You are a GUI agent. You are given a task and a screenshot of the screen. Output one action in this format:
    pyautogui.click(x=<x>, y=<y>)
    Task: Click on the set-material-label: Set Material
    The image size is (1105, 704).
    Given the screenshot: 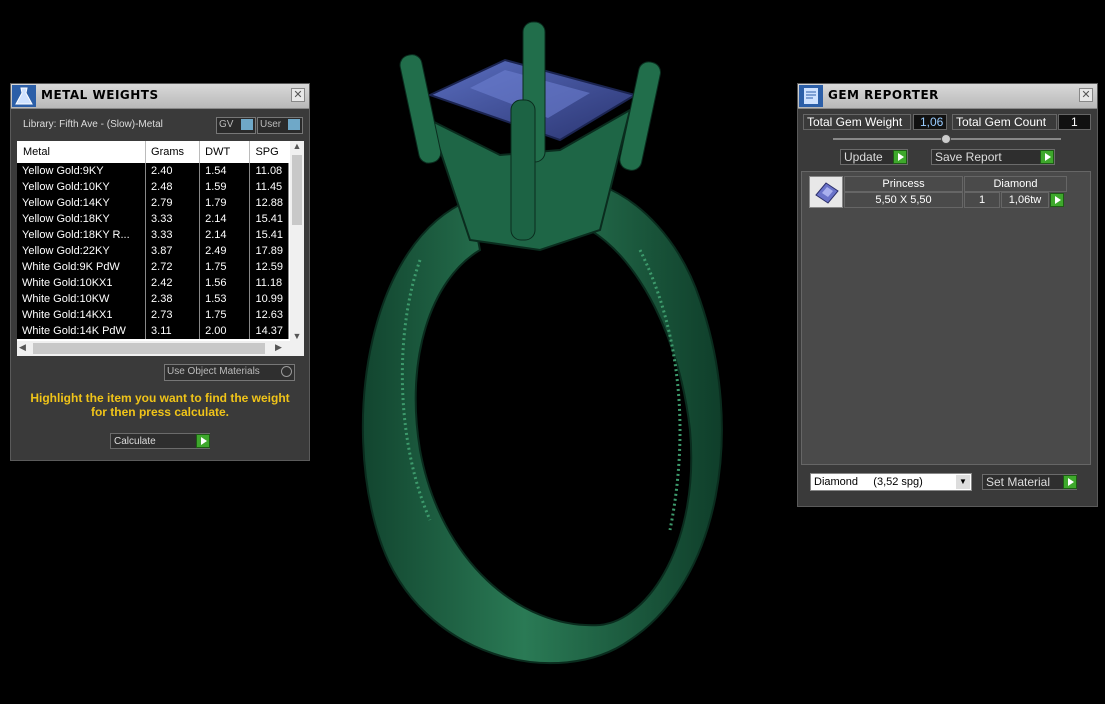 What is the action you would take?
    pyautogui.click(x=1018, y=482)
    